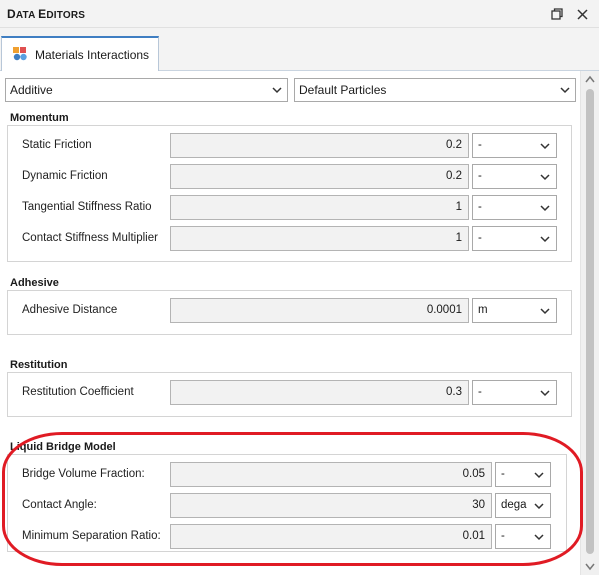 Image resolution: width=599 pixels, height=575 pixels. What do you see at coordinates (57, 145) in the screenshot?
I see `static-friction-label: Static Friction` at bounding box center [57, 145].